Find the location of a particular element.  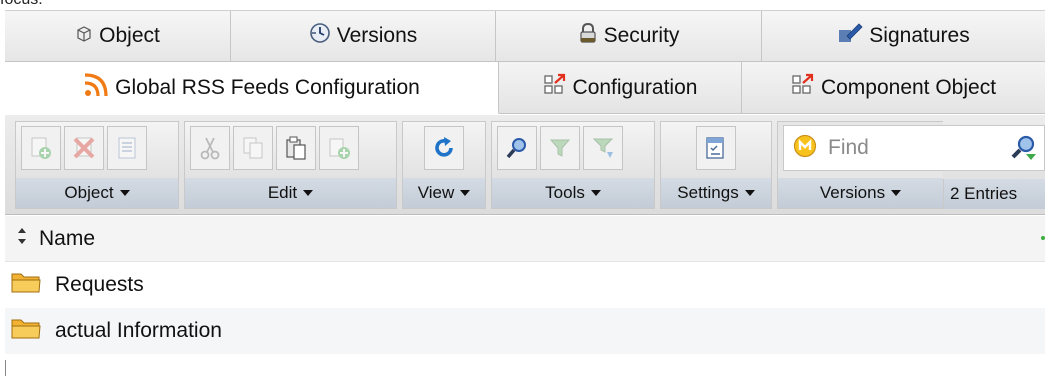

toolbar-group-settings: Settings is located at coordinates (716, 165).